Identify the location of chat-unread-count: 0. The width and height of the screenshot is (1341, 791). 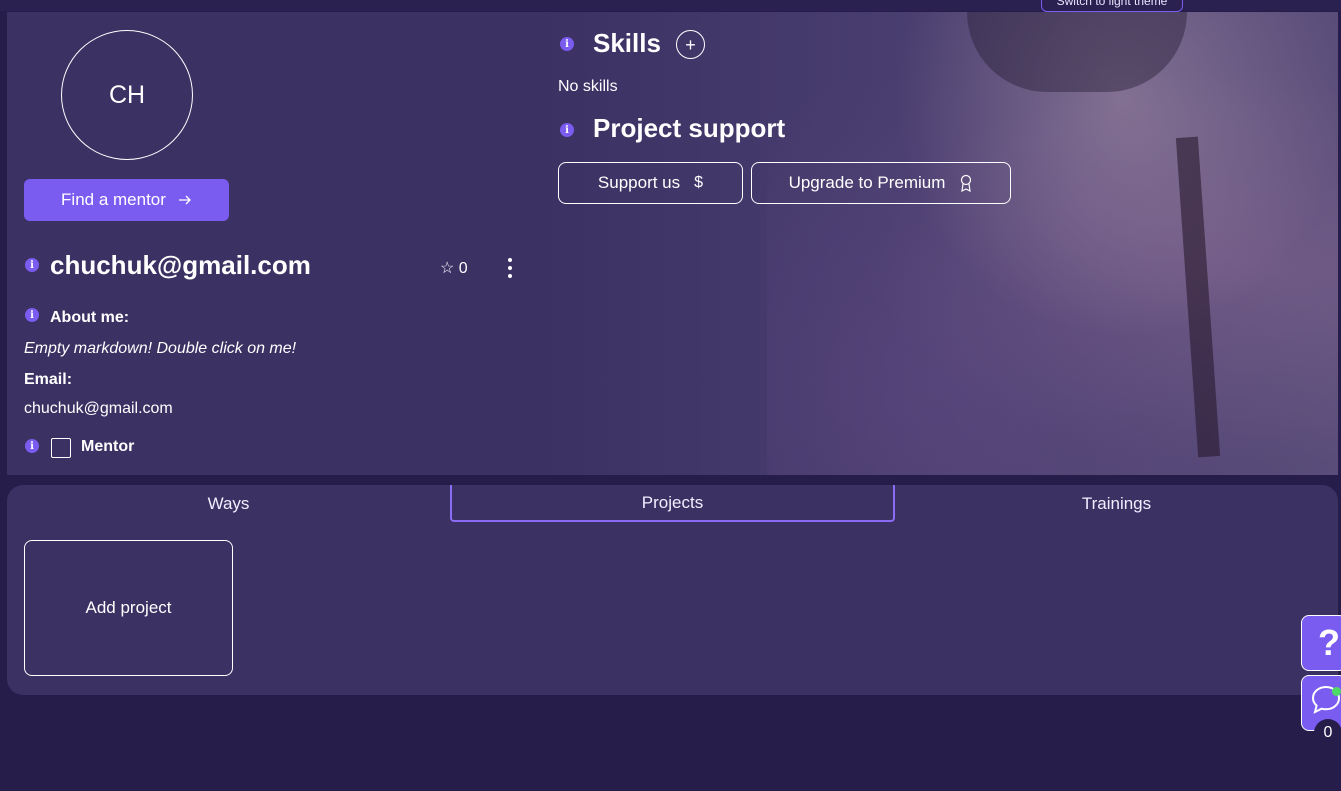
(1327, 733).